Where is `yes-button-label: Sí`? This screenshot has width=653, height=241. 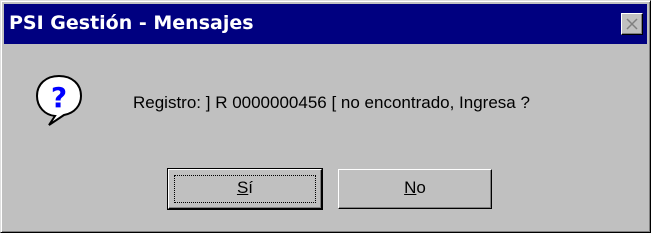
yes-button-label: Sí is located at coordinates (245, 187).